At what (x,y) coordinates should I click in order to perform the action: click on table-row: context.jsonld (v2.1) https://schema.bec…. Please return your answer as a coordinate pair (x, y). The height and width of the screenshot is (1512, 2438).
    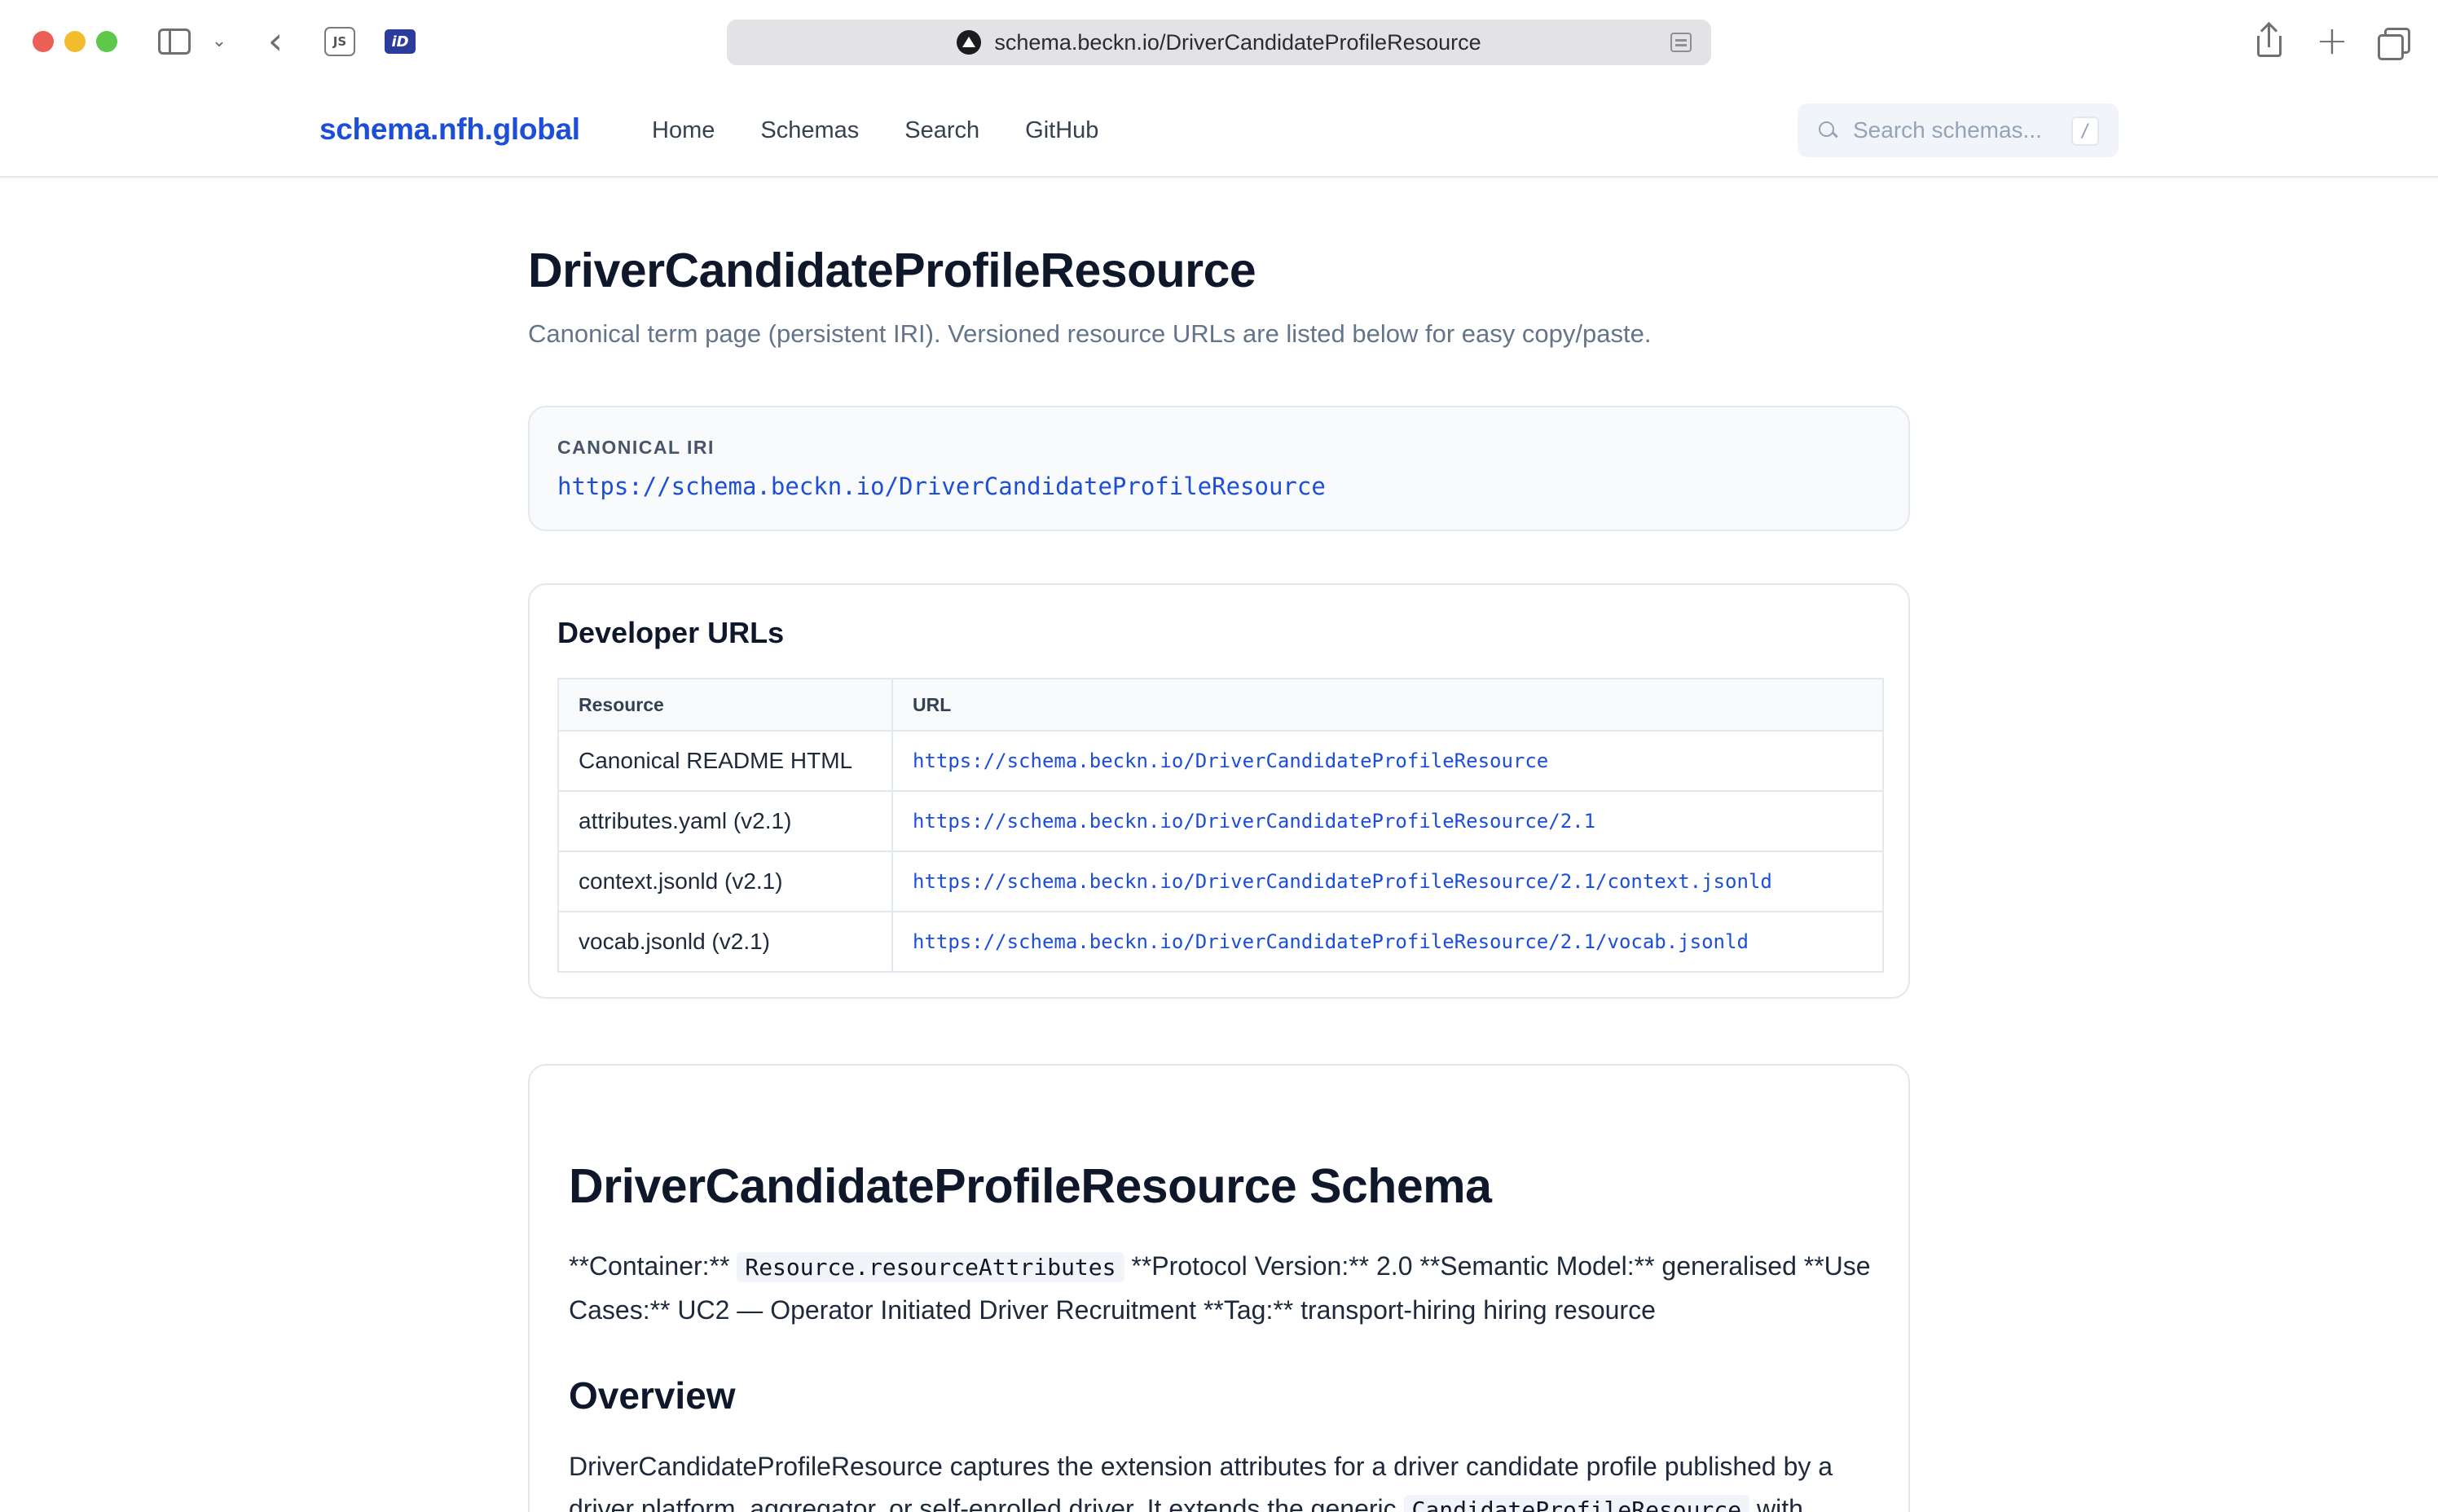
    Looking at the image, I should click on (1220, 881).